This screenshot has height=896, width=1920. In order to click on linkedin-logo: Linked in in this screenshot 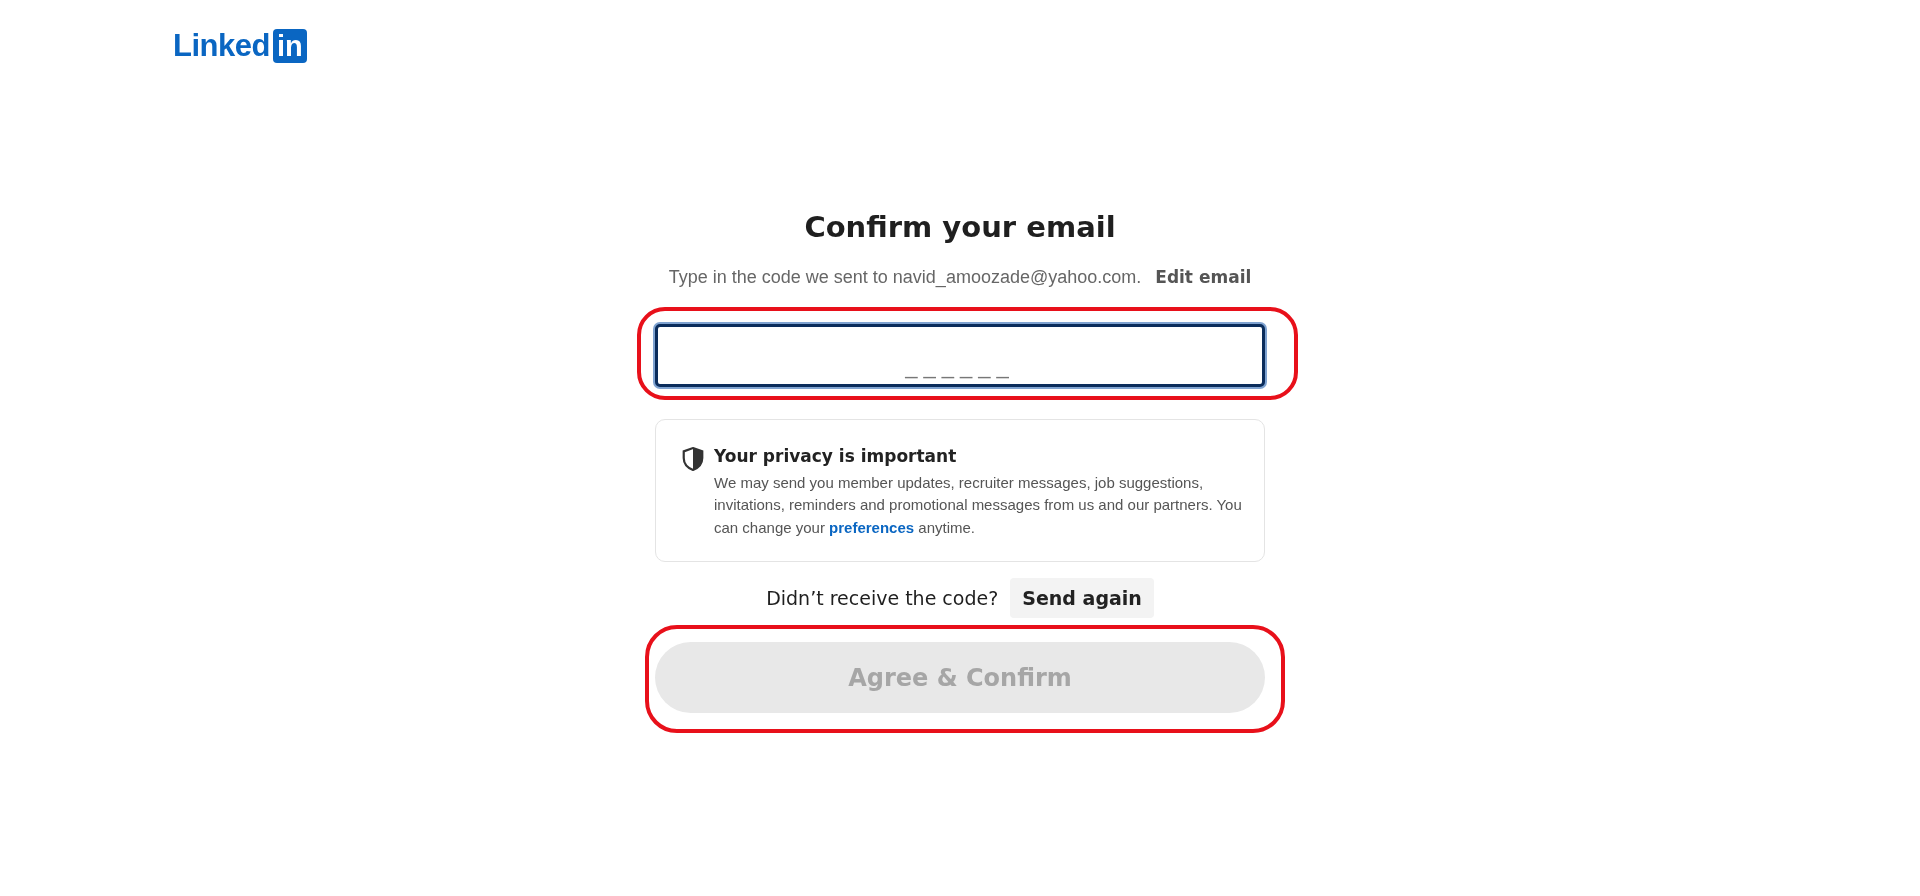, I will do `click(240, 46)`.